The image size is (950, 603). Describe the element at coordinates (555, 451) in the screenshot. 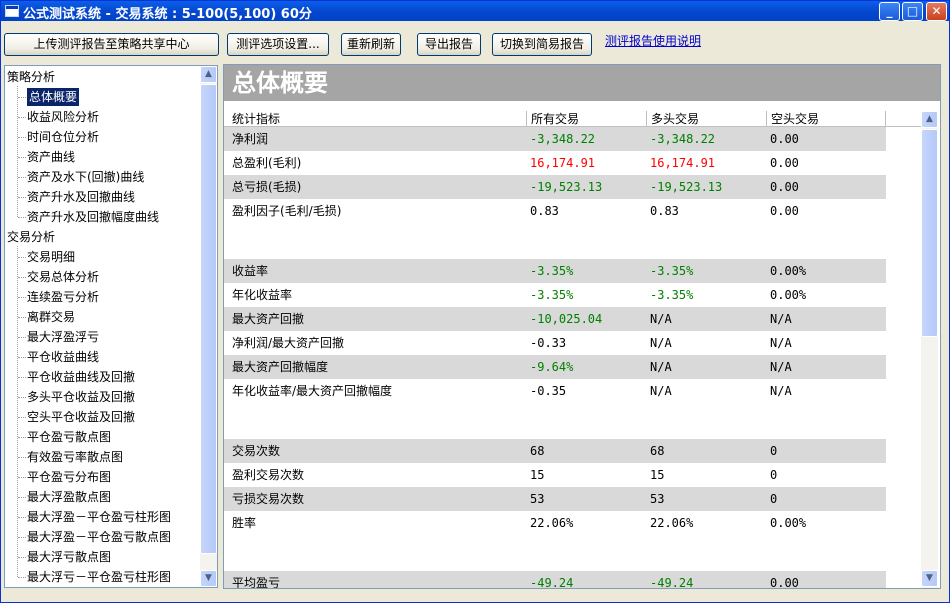

I see `table-row: 交易次数 68 68 0` at that location.